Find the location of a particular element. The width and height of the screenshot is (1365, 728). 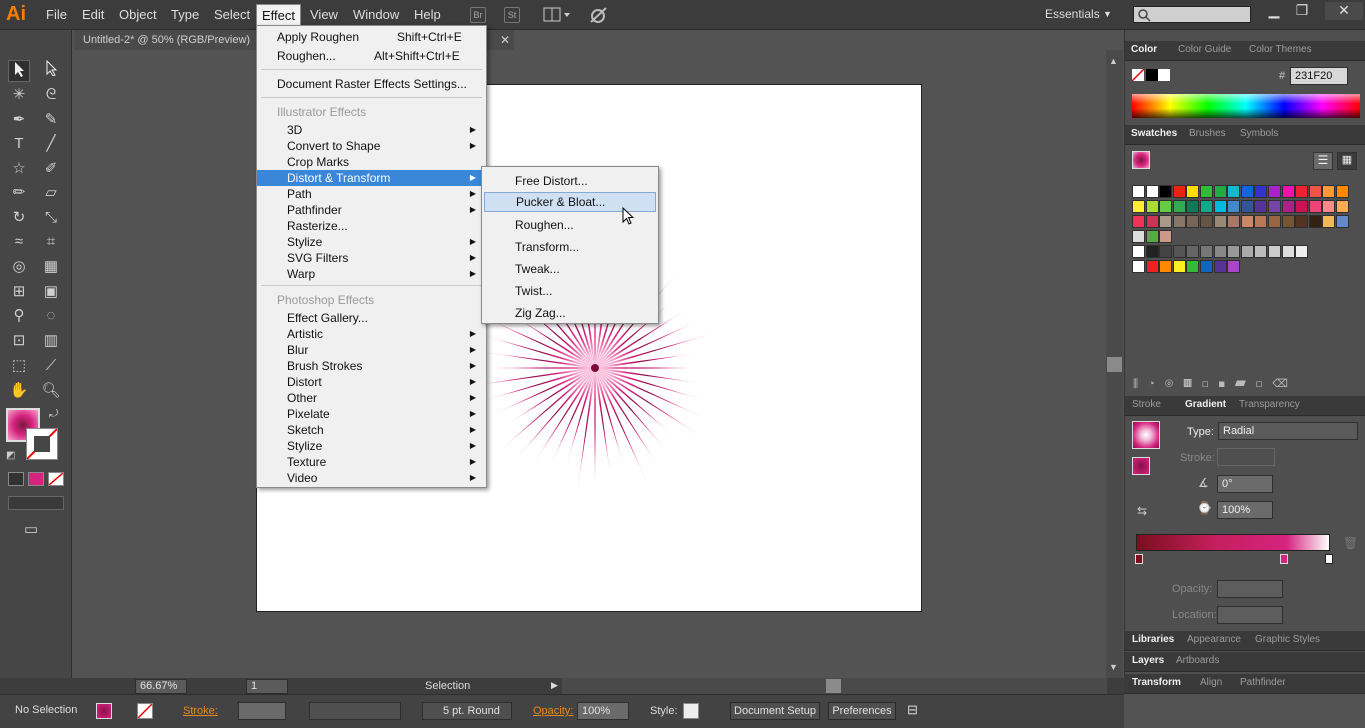

screen-mode-icon: ▭ is located at coordinates (31, 529).